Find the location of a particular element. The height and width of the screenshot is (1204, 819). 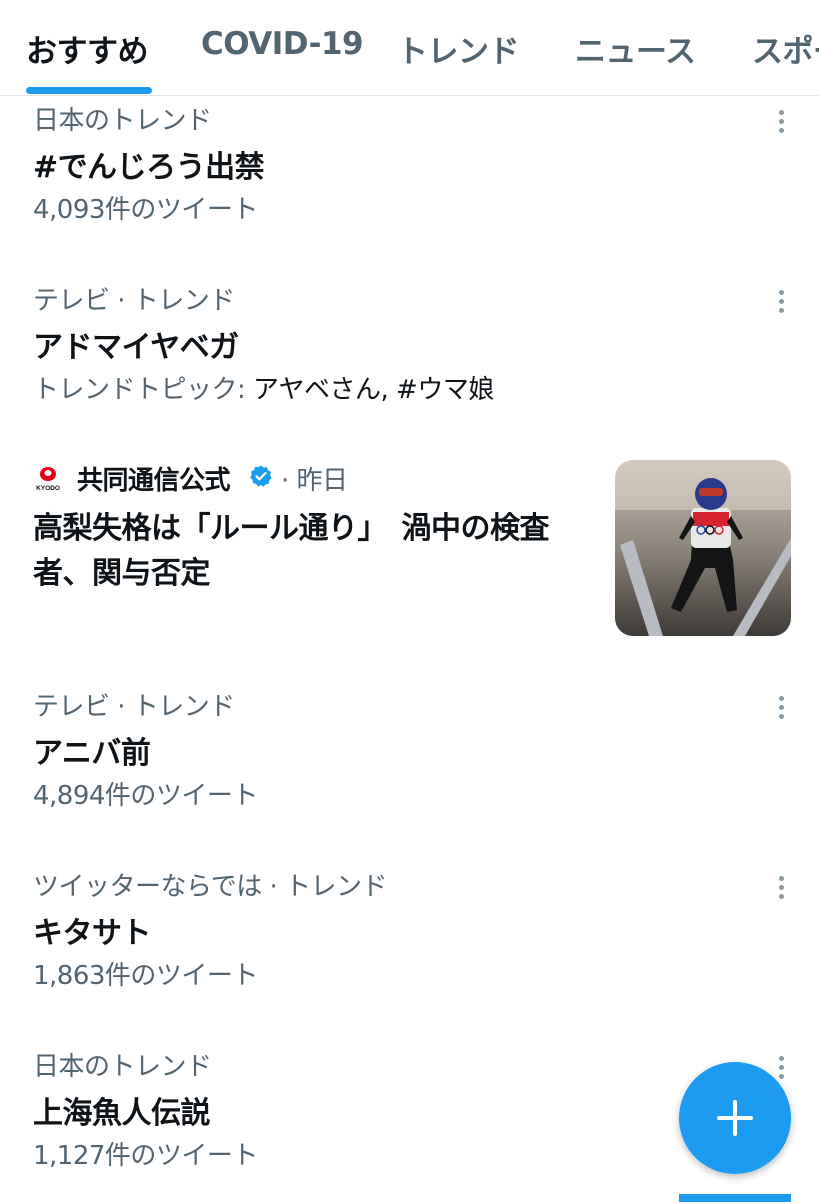

trend-item: テレビ · トレンド アドマイヤベガ トレンドトピック: アヤベさん, #ウマ娘 is located at coordinates (409, 350).